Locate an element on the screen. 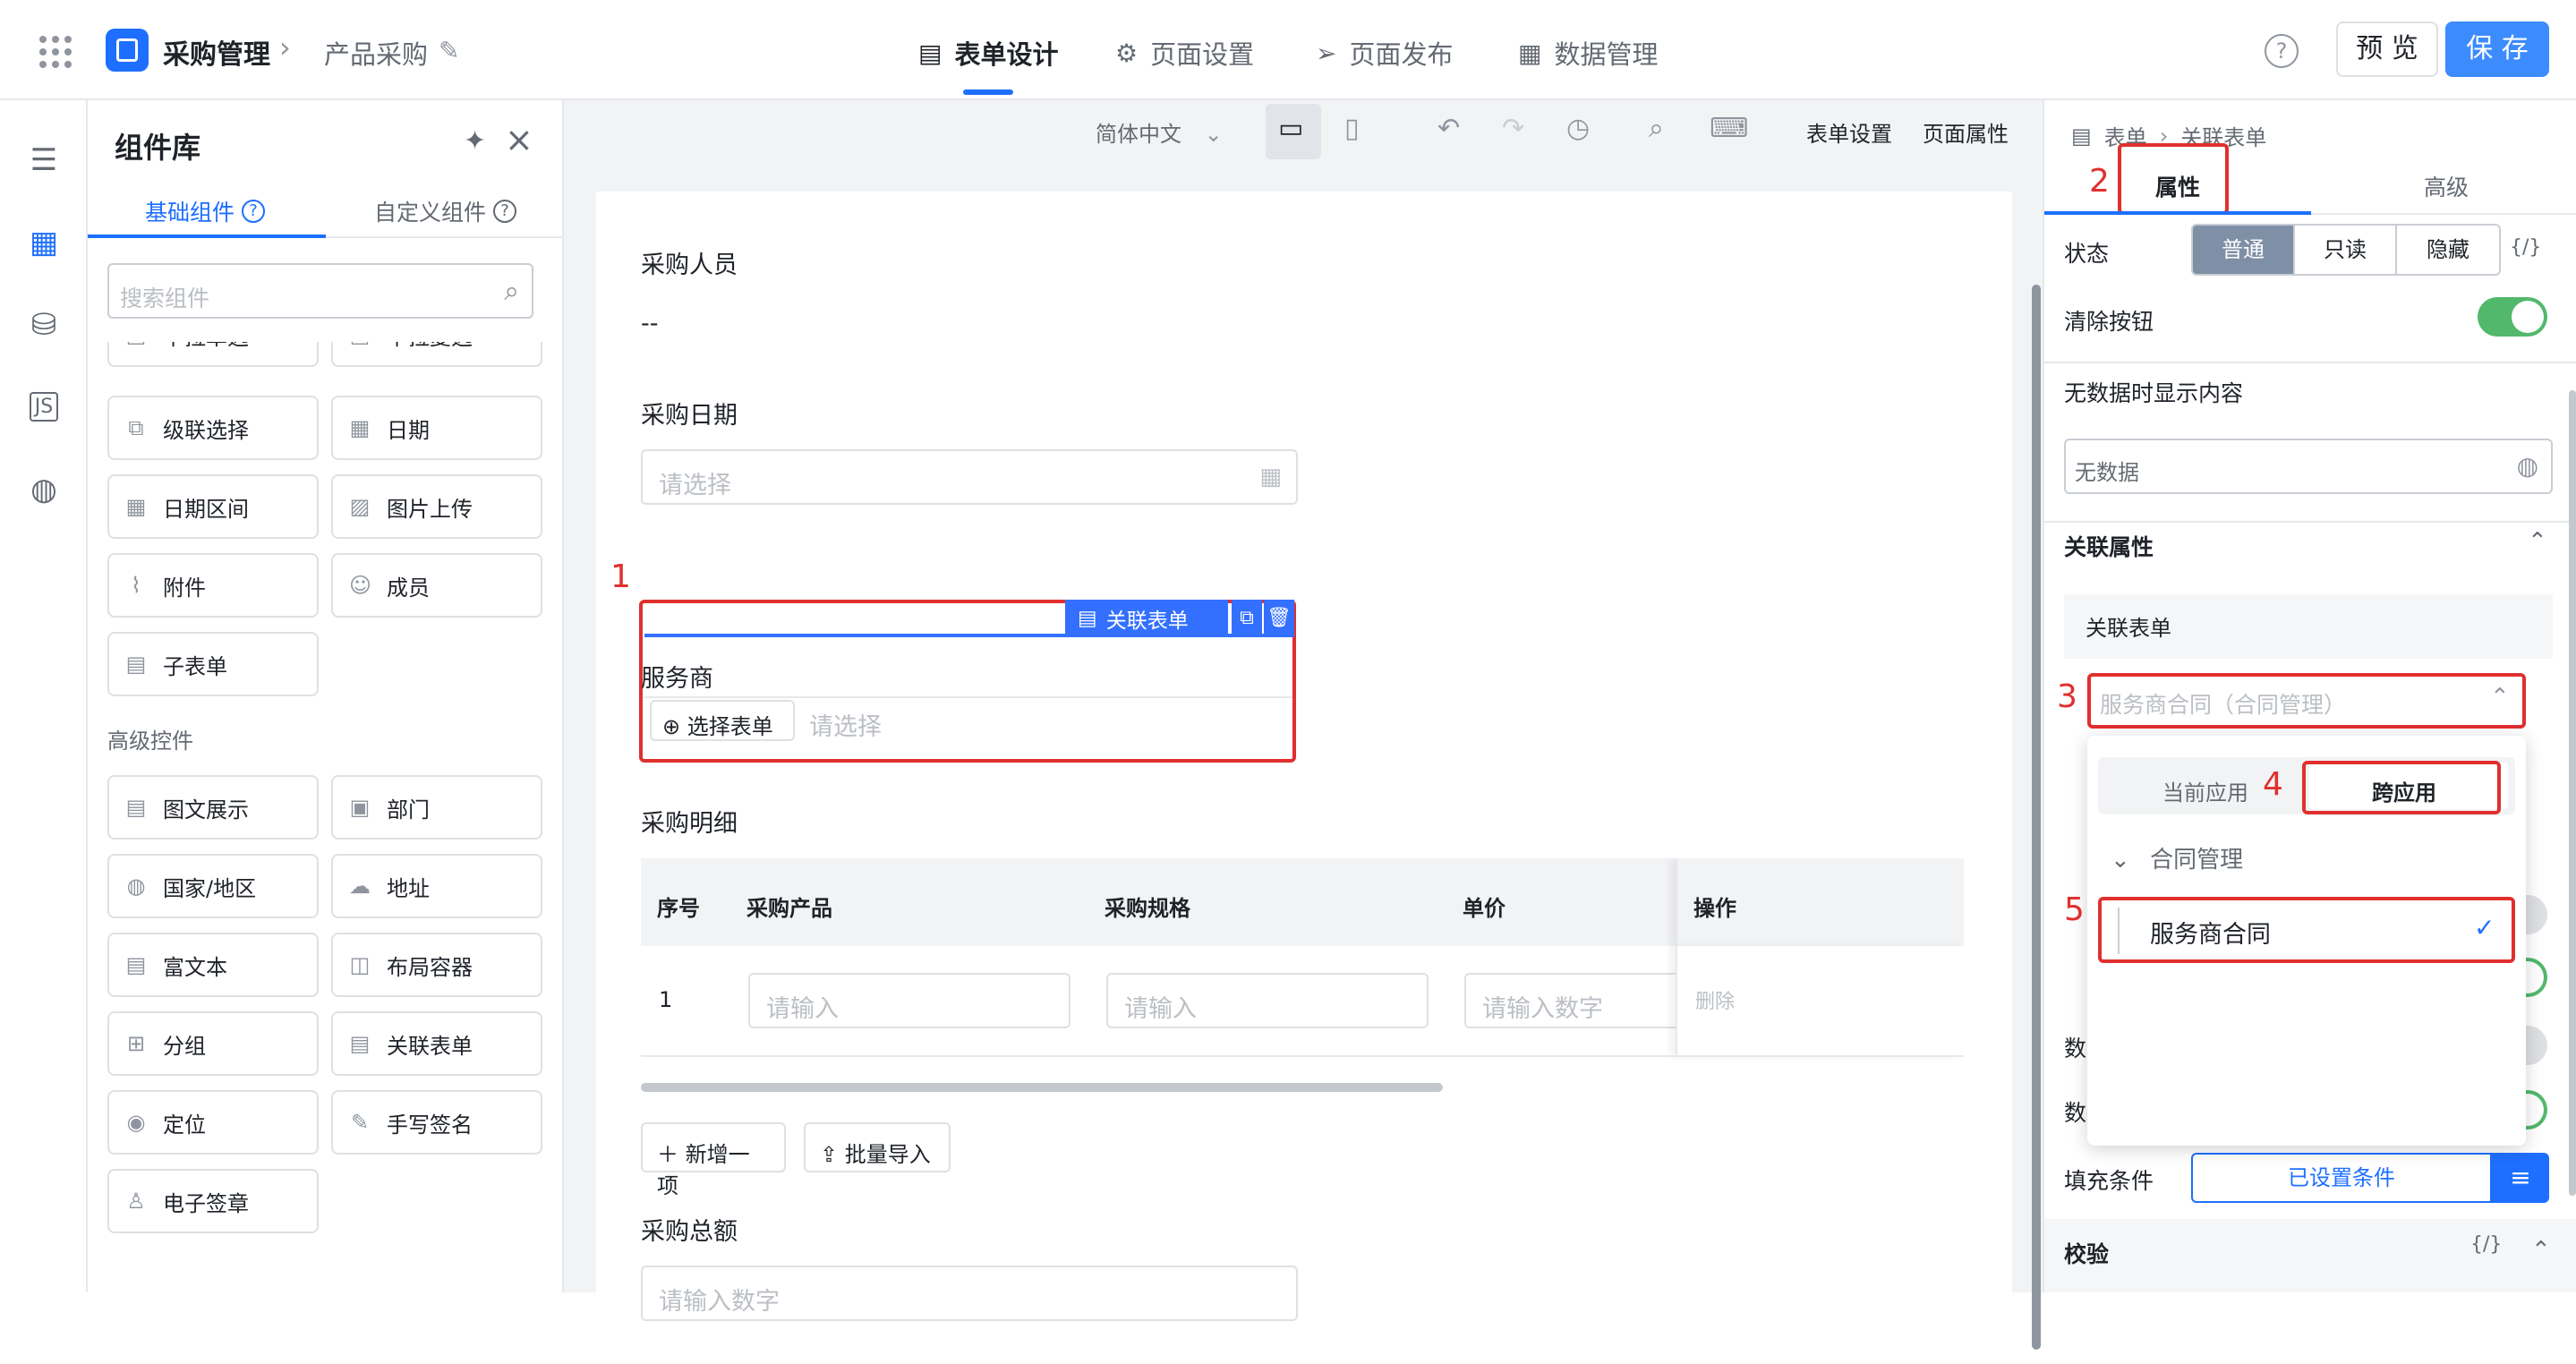 The height and width of the screenshot is (1364, 2576). link-form-select: 服务商合同（合同管理） is located at coordinates (2223, 703).